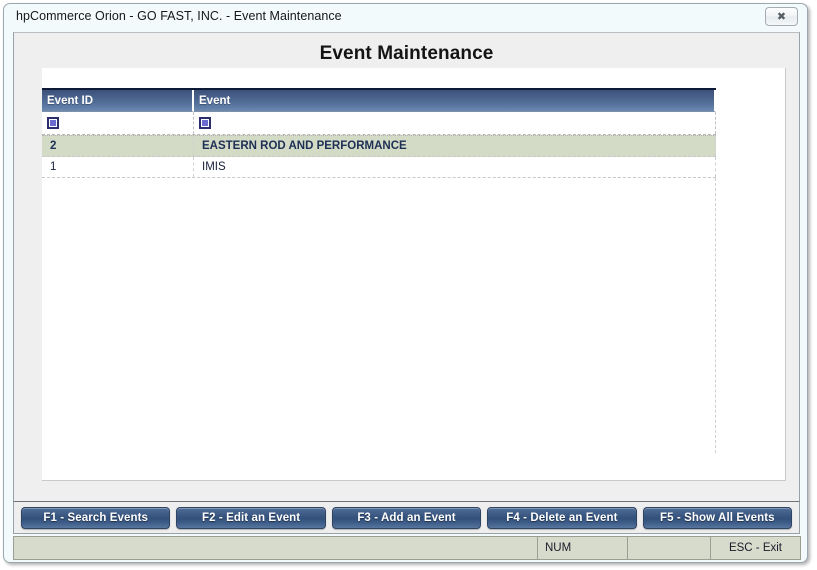  Describe the element at coordinates (717, 517) in the screenshot. I see `show-all-events-button: F5 - Show All Events` at that location.